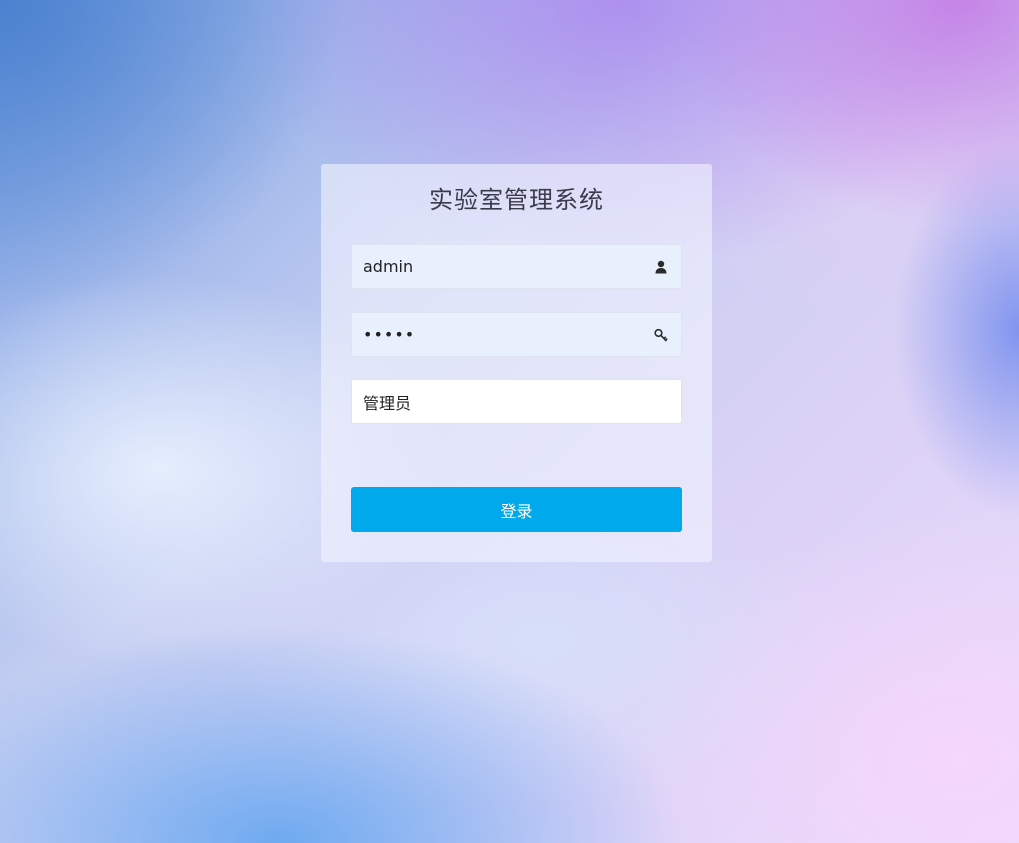 Image resolution: width=1019 pixels, height=843 pixels. Describe the element at coordinates (516, 200) in the screenshot. I see `page-title: 实验室管理系统` at that location.